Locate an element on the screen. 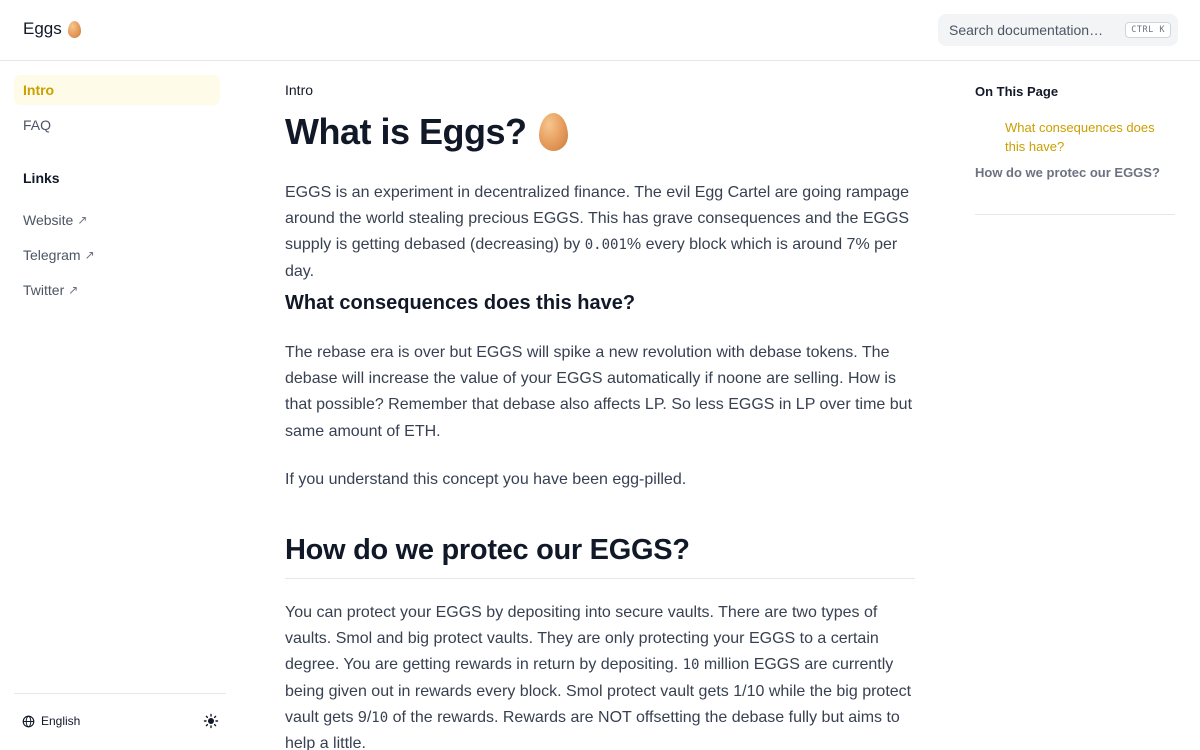 The height and width of the screenshot is (750, 1200). sidebar-item-intro: Intro is located at coordinates (117, 90).